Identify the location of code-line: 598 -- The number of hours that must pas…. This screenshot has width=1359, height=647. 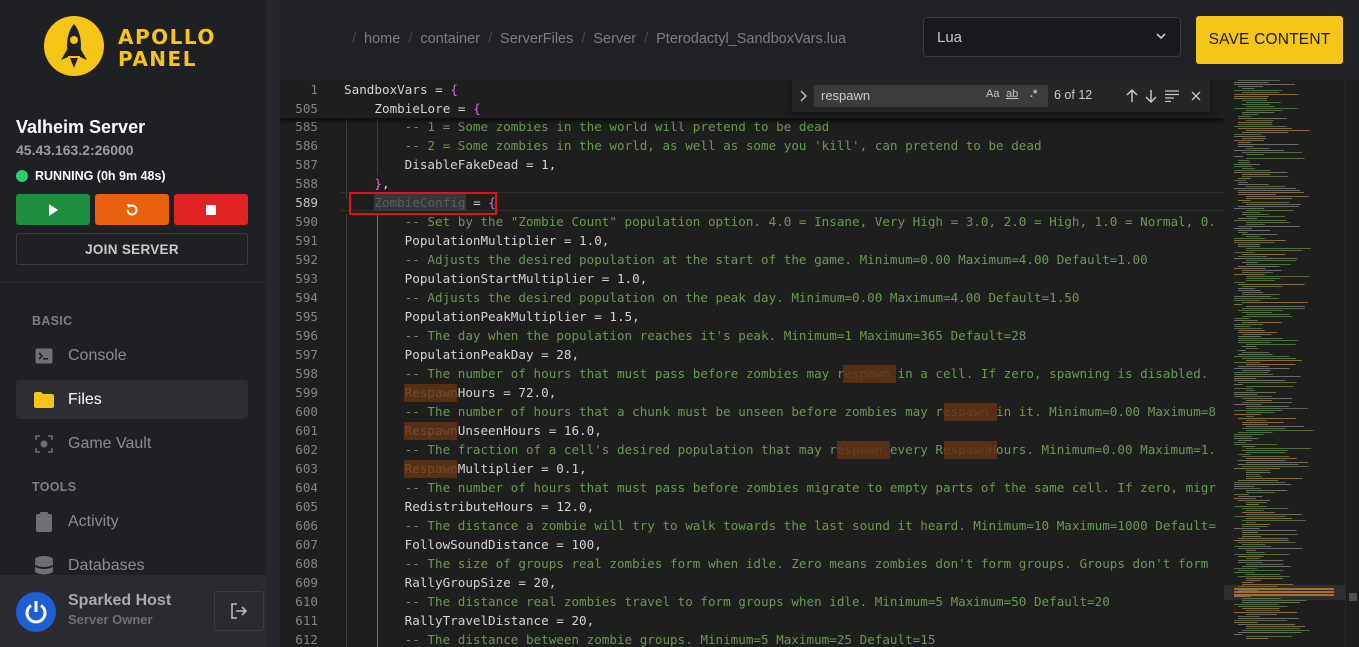
(752, 373).